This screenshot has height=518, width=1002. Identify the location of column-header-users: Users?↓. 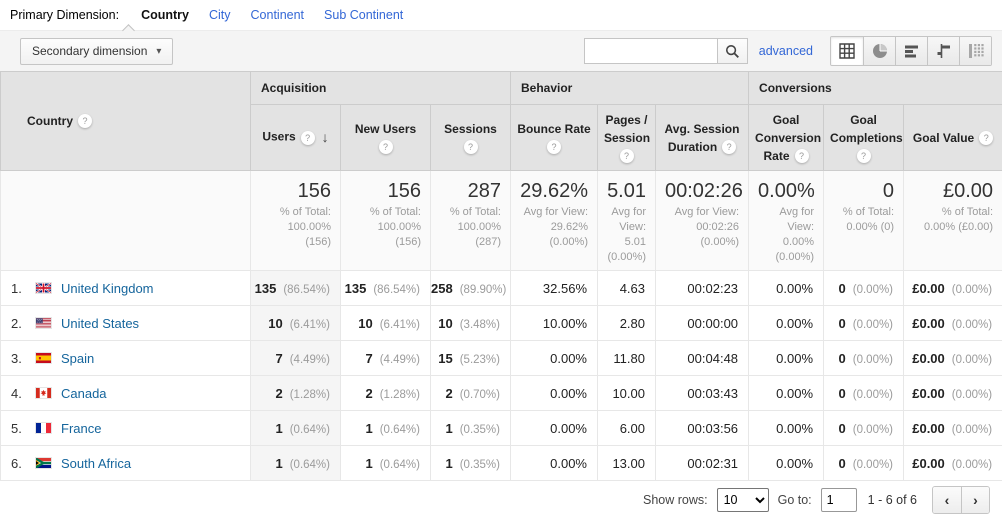
(296, 138).